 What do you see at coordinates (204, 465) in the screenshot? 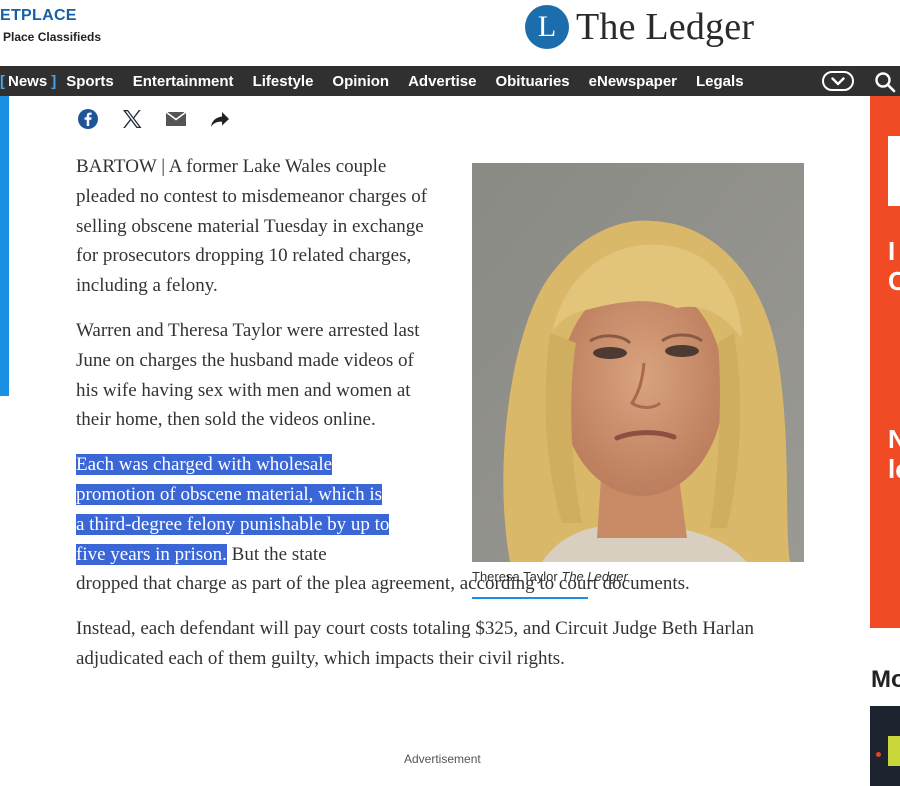
I see `text-selection: Each was charged with wholesale` at bounding box center [204, 465].